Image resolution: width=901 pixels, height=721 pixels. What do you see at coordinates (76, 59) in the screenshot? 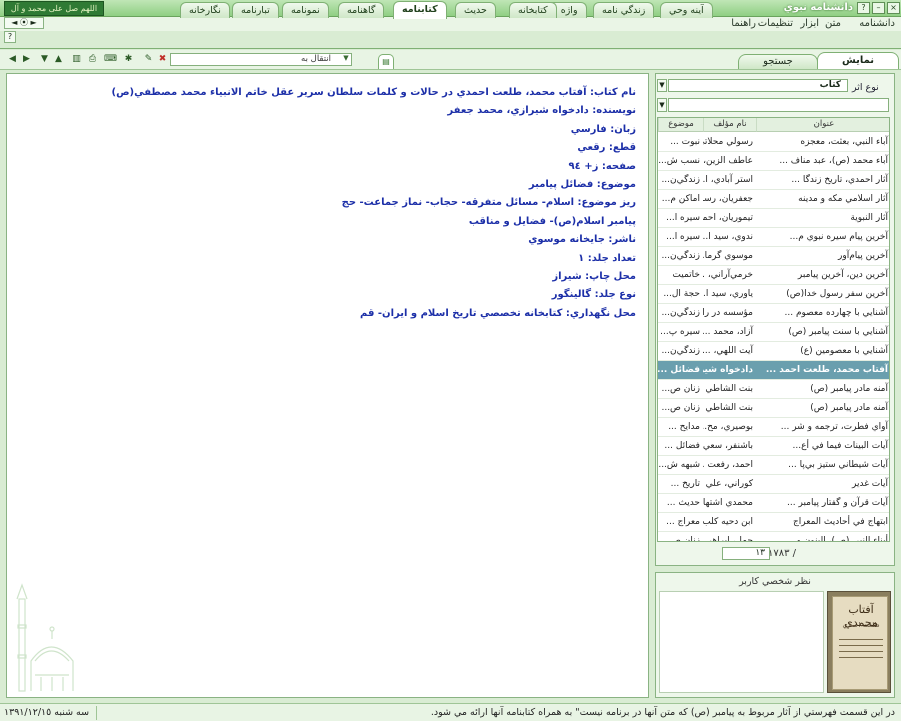
I see `columns-icon: ▥` at bounding box center [76, 59].